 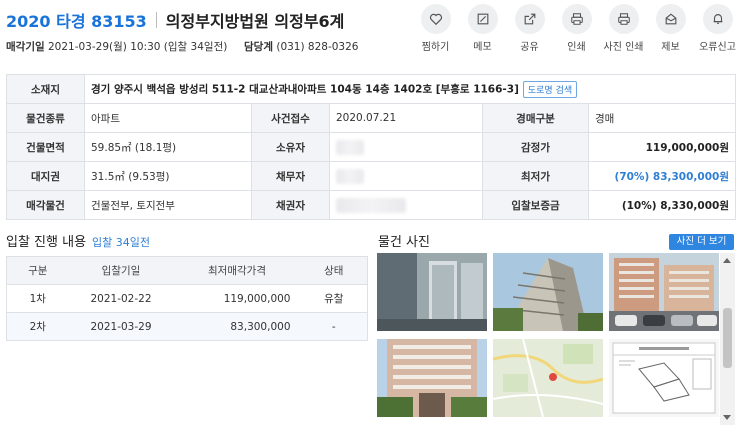 I want to click on type-label: 물건종류, so click(x=45, y=118).